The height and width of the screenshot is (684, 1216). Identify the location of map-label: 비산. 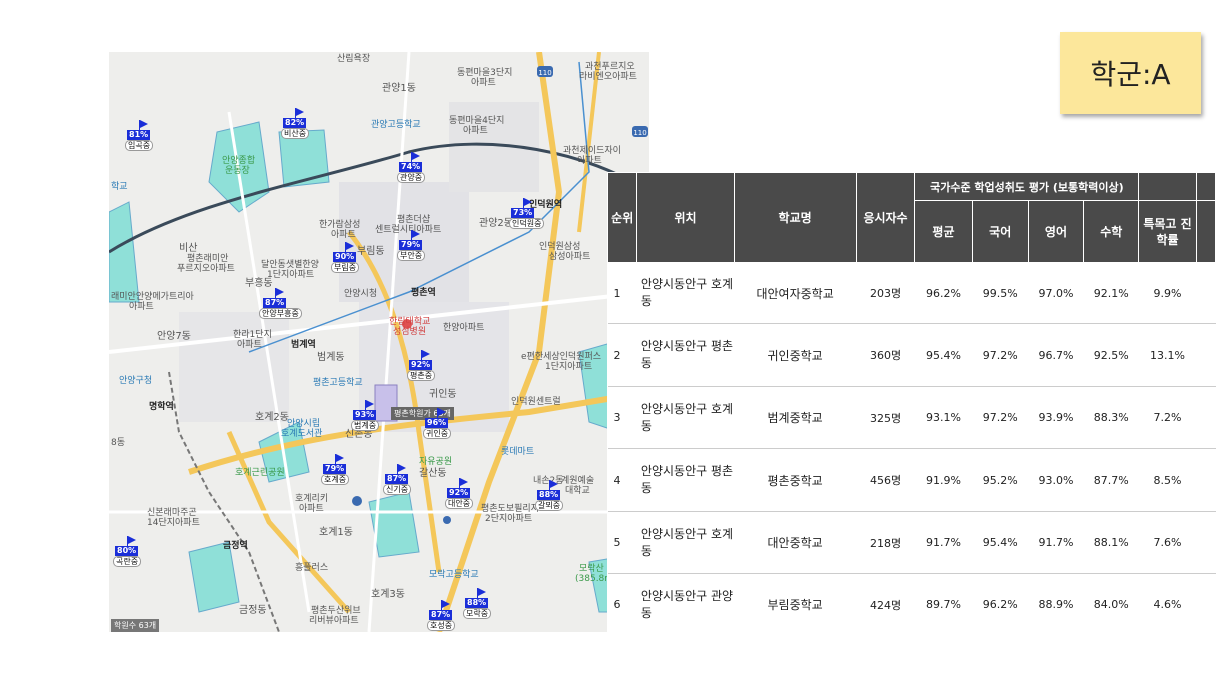
(188, 248).